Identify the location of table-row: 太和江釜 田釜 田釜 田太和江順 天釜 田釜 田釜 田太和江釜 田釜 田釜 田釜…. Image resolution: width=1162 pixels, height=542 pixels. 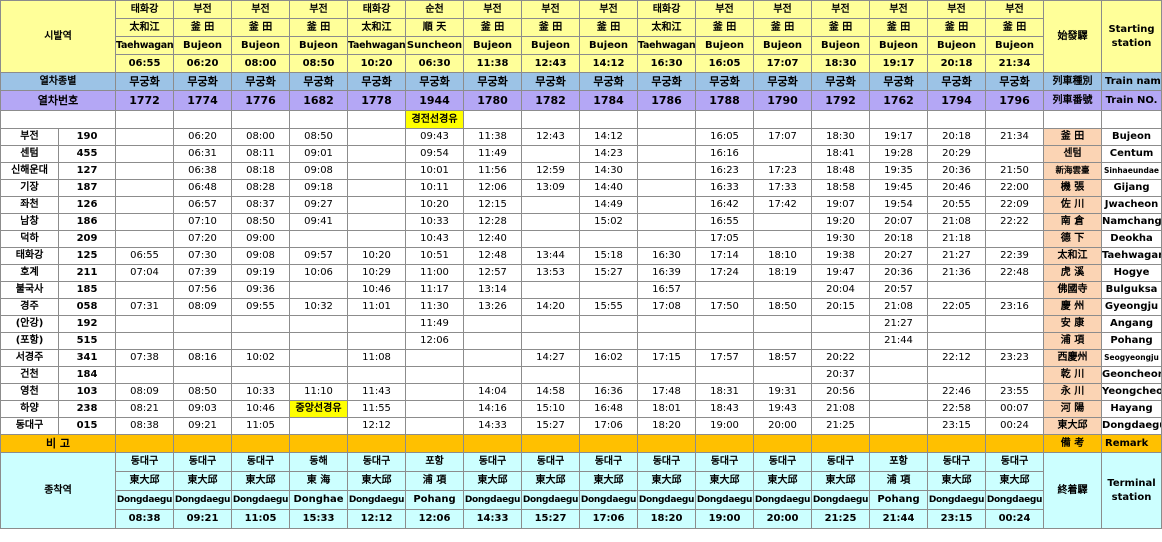
(581, 27).